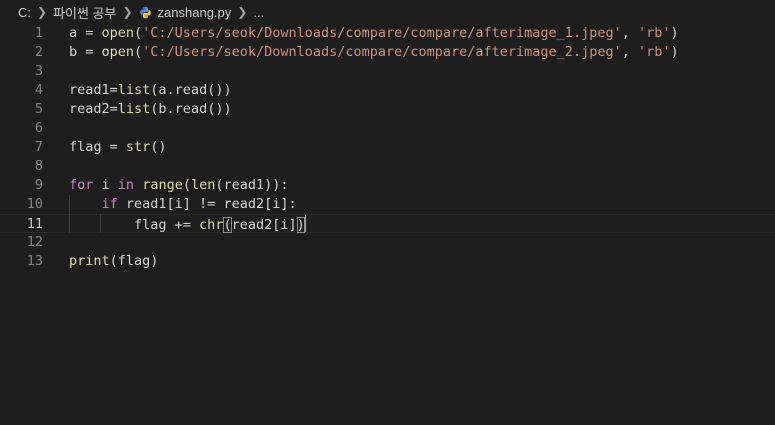 This screenshot has height=425, width=775. What do you see at coordinates (126, 185) in the screenshot?
I see `code-token: in` at bounding box center [126, 185].